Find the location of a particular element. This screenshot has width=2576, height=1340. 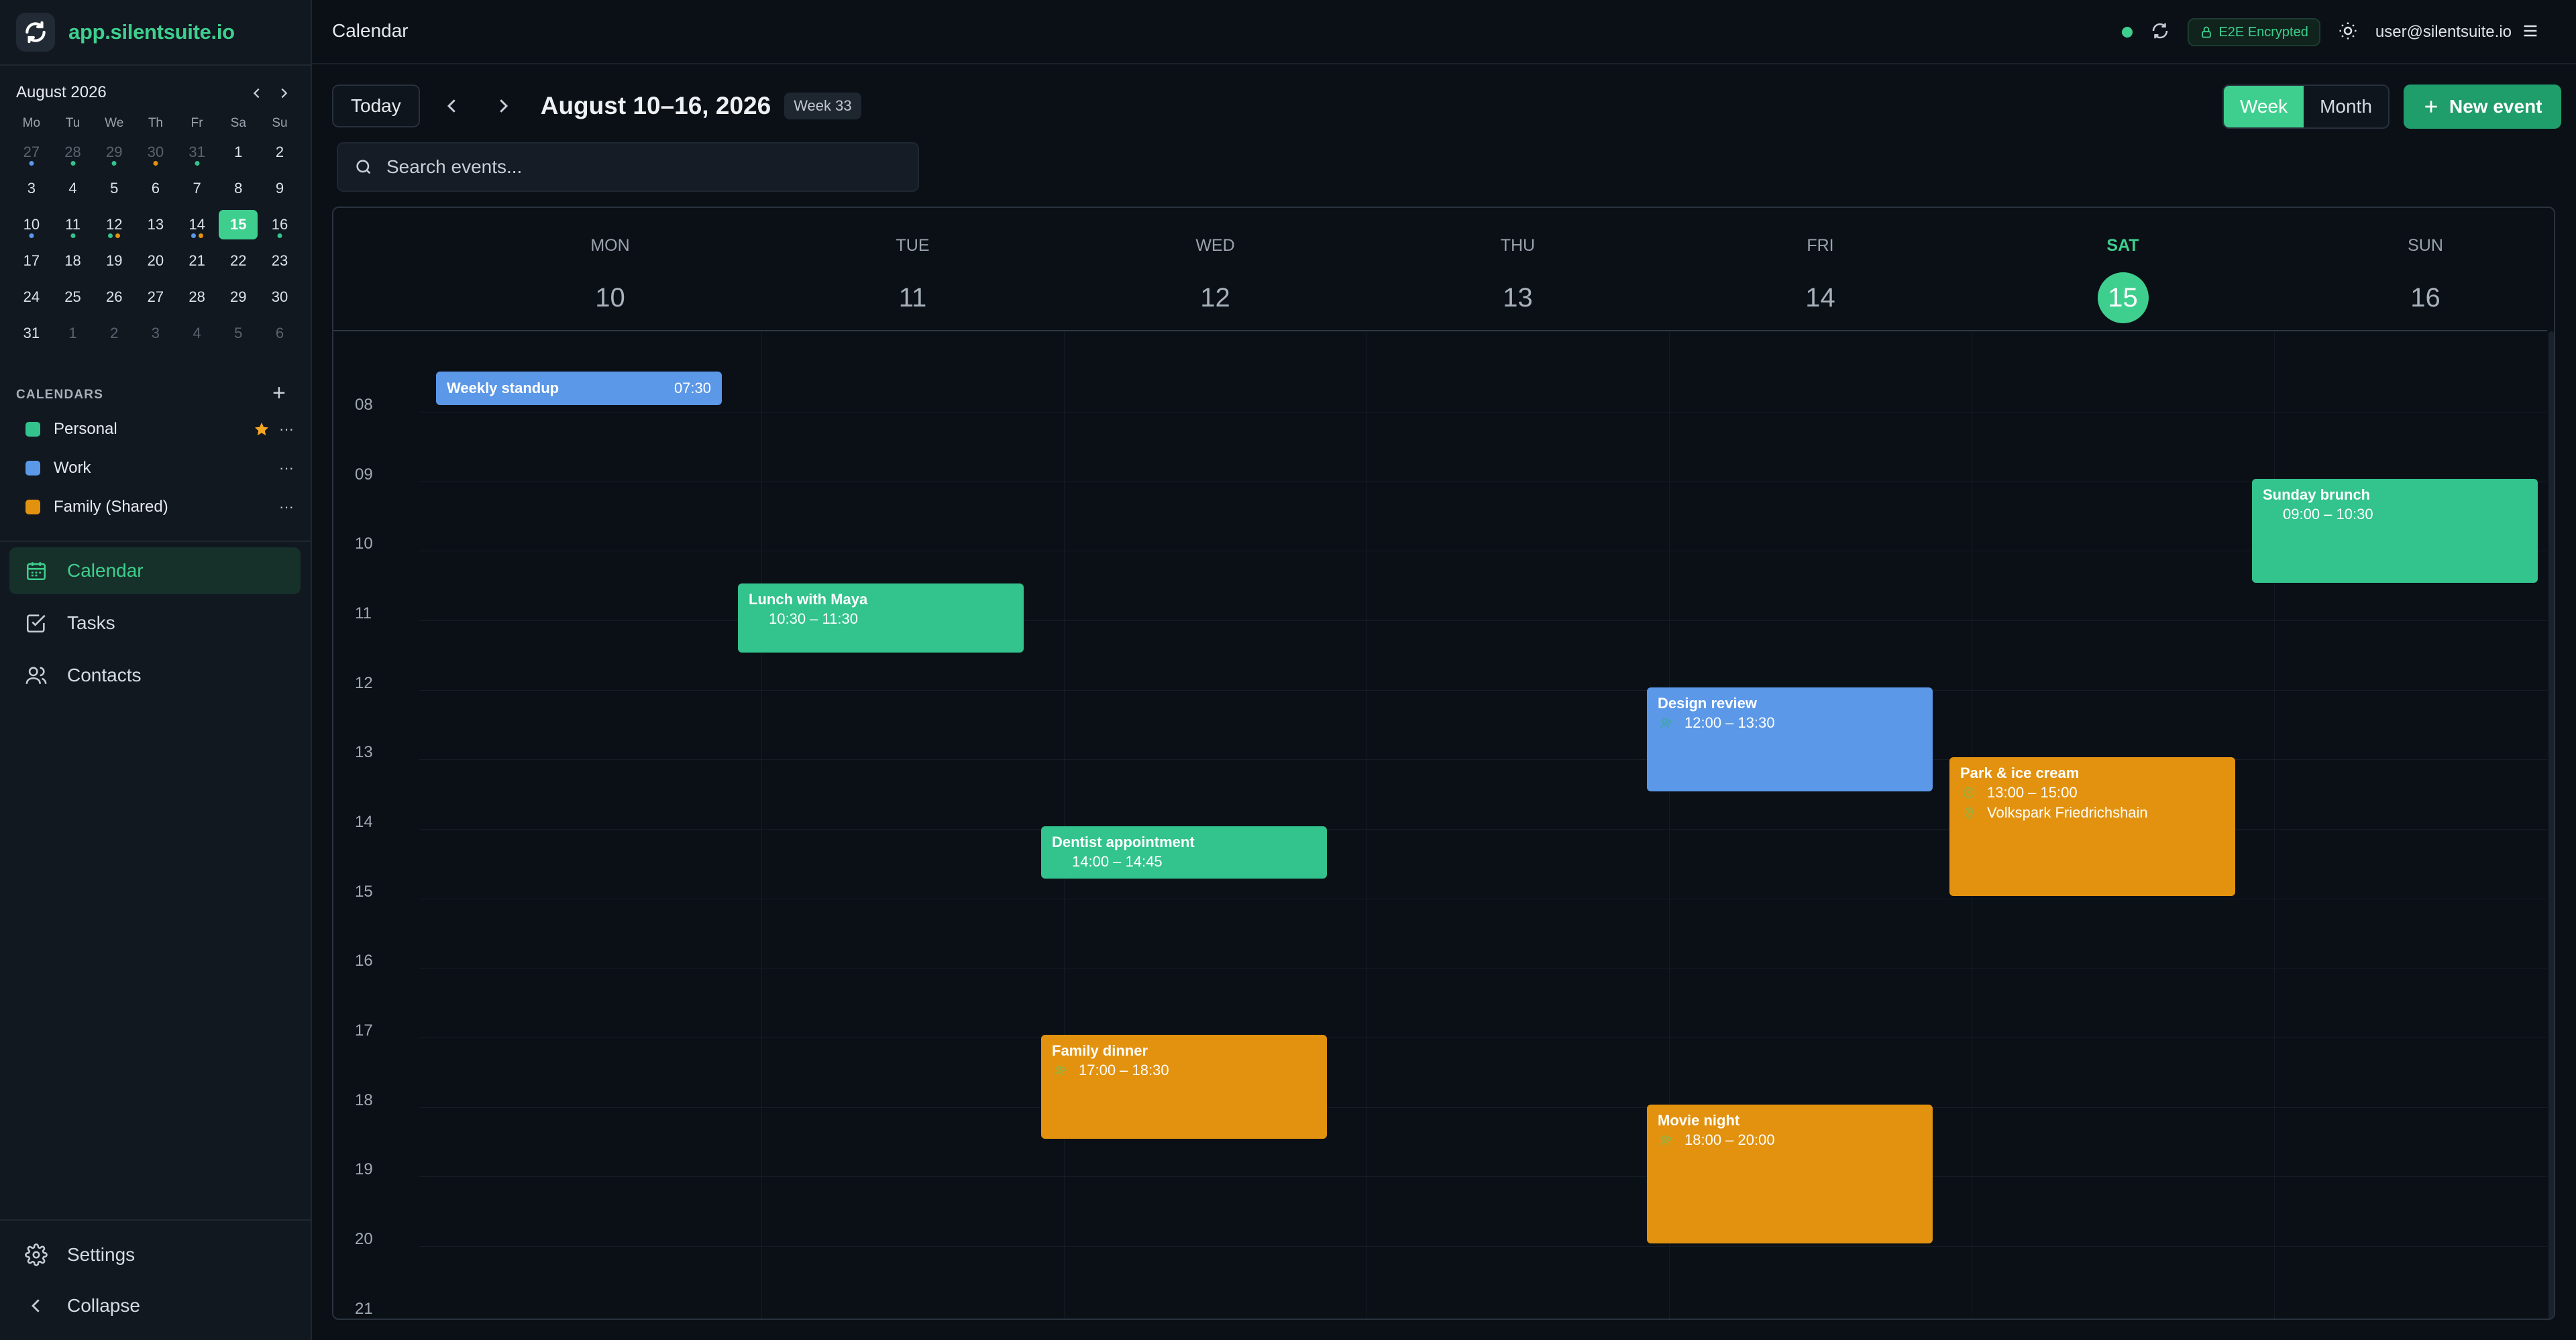

theme-sun-icon is located at coordinates (2348, 32).